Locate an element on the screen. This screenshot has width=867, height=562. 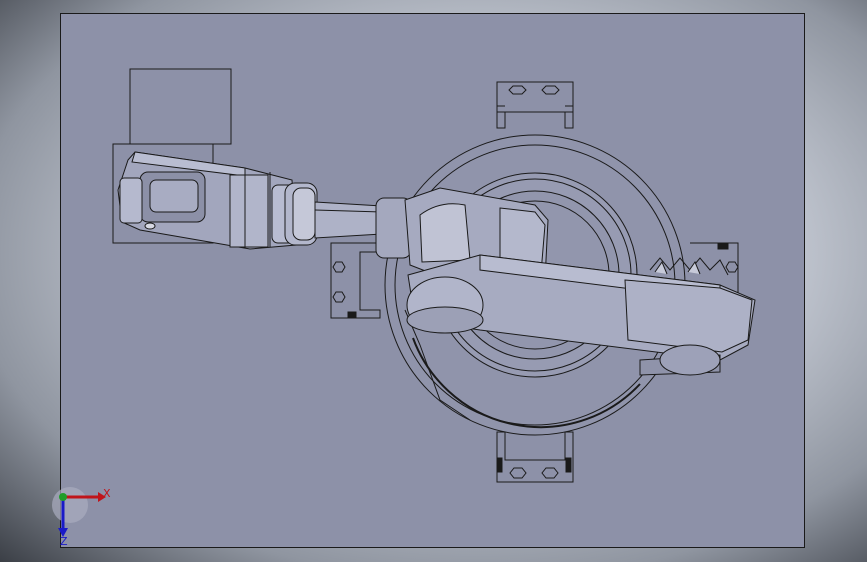
base-mount-left is located at coordinates (355, 280).